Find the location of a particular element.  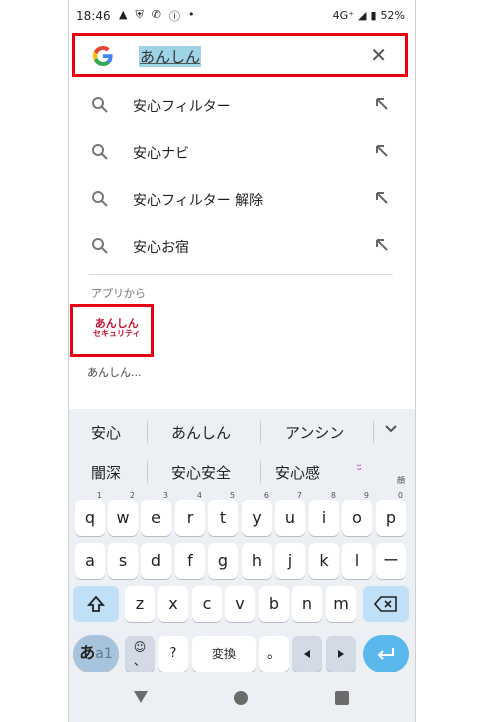

clear-icon: ✕ is located at coordinates (378, 55).